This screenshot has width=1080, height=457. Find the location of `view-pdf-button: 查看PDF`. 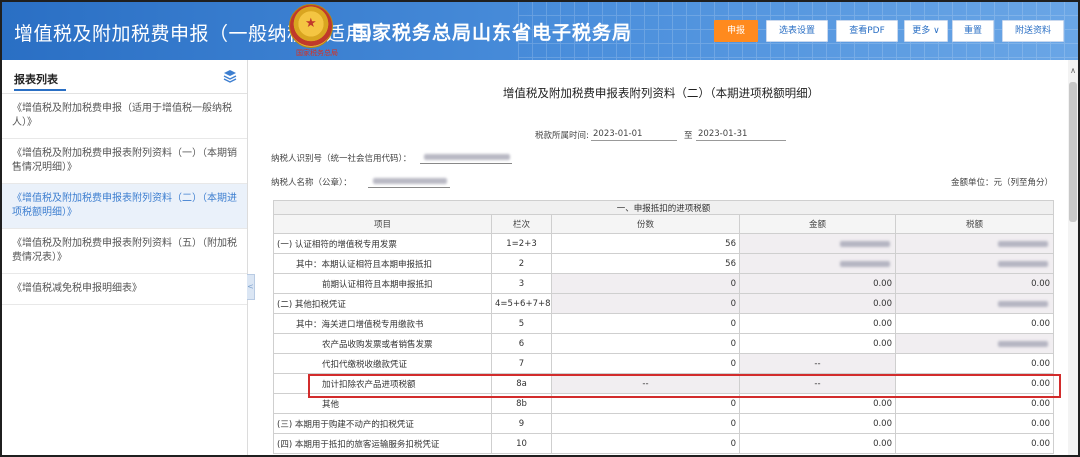

view-pdf-button: 查看PDF is located at coordinates (867, 31).